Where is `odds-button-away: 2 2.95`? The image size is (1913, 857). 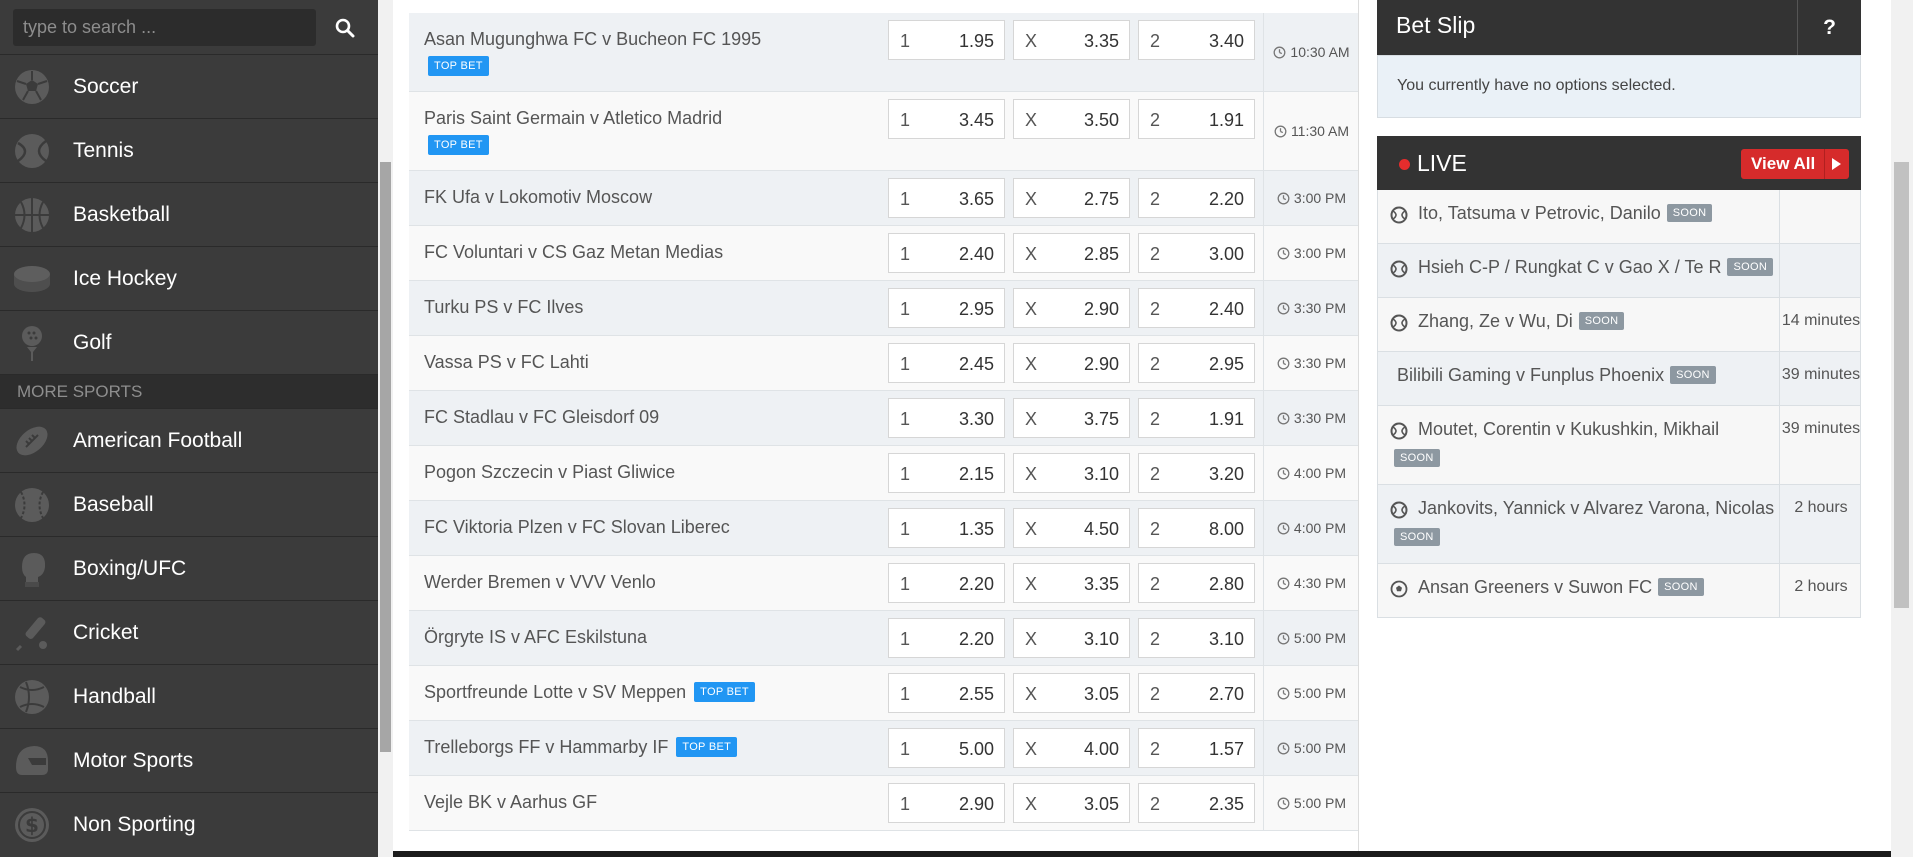
odds-button-away: 2 2.95 is located at coordinates (1196, 363).